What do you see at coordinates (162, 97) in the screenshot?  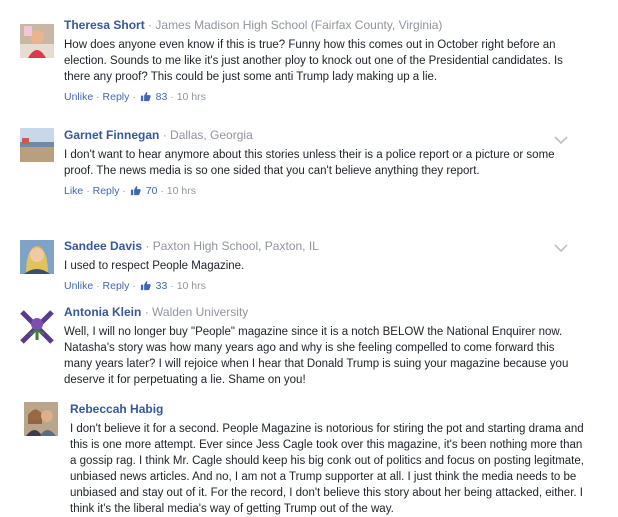 I see `like-count: 83` at bounding box center [162, 97].